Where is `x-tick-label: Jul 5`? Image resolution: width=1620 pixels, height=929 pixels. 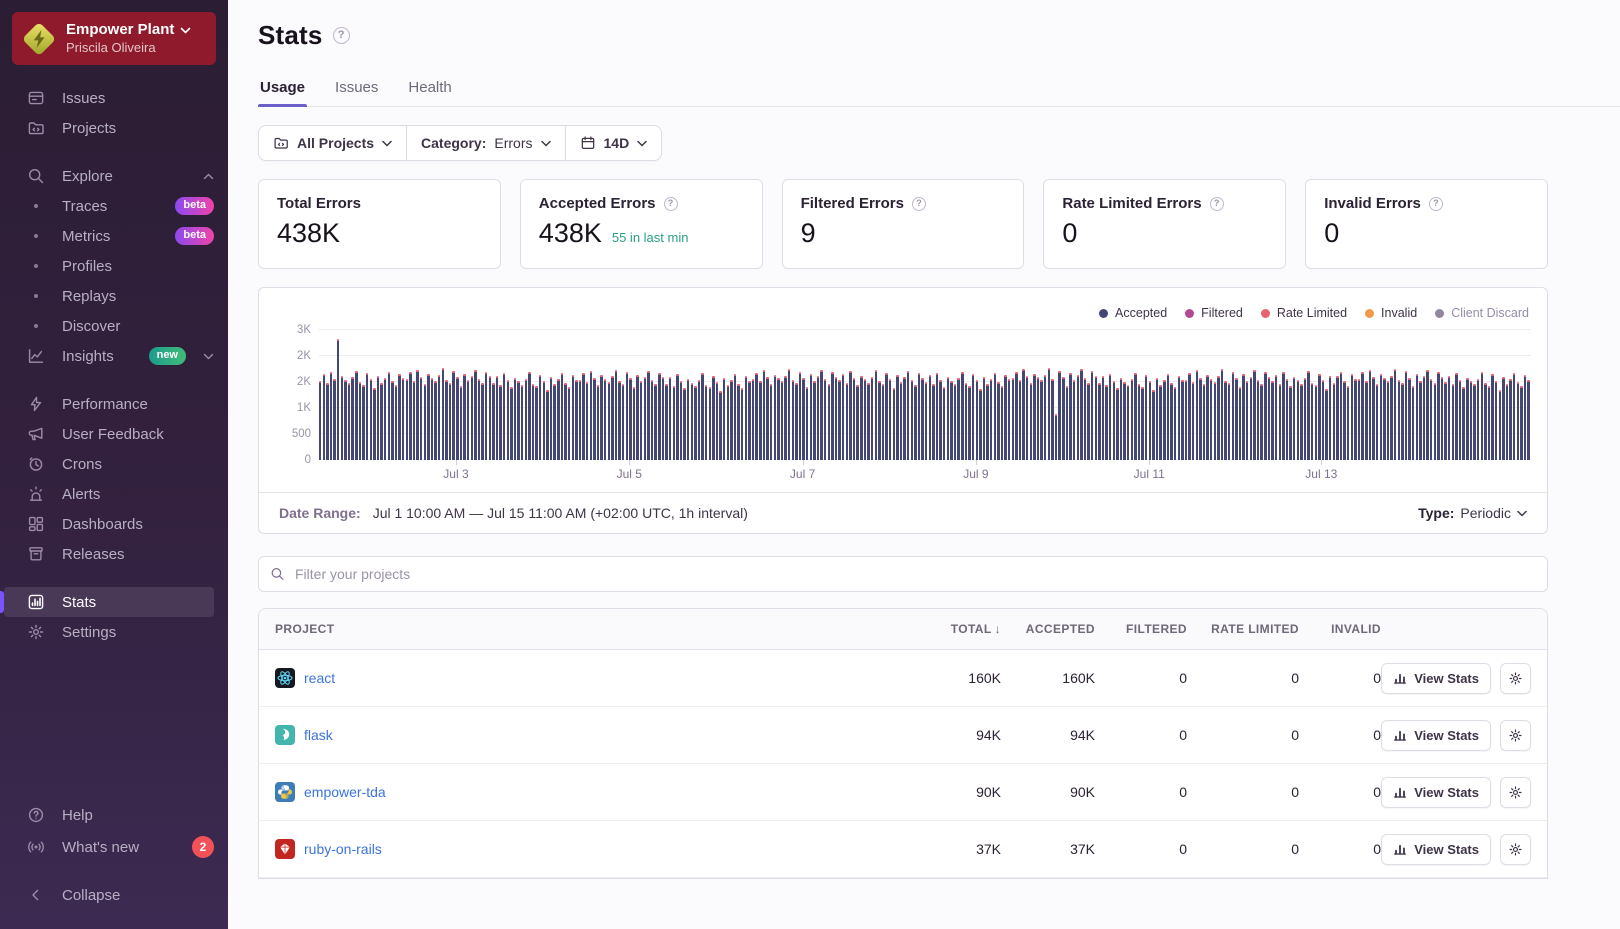 x-tick-label: Jul 5 is located at coordinates (629, 474).